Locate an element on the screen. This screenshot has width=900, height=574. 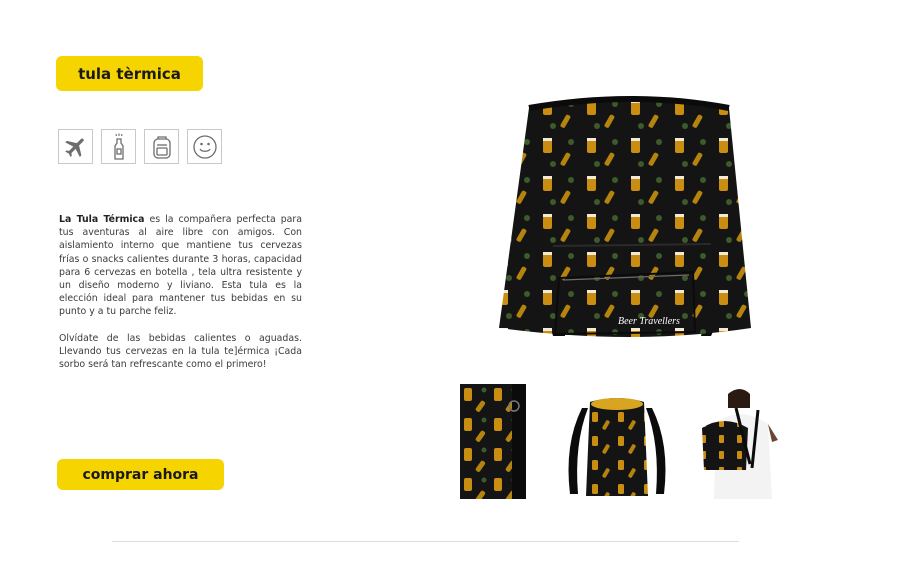
main-product-image: Beer Travellers is located at coordinates (632, 221).